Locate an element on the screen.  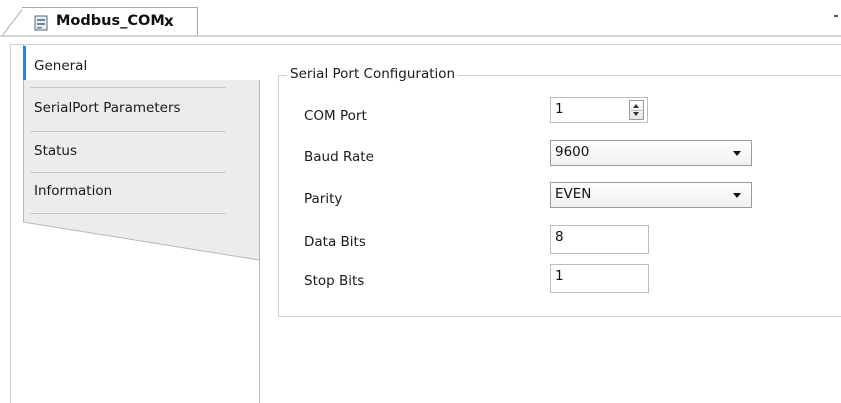
tab-slant-edge is located at coordinates (13, 21).